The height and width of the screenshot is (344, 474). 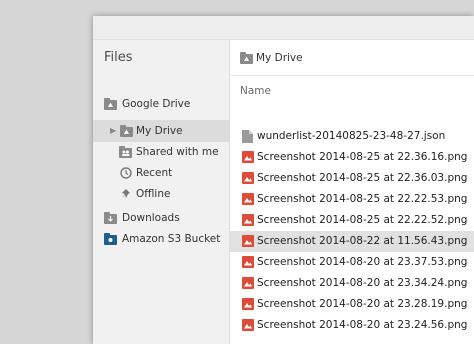 I want to click on sidebar-item-recent: Recent, so click(x=161, y=173).